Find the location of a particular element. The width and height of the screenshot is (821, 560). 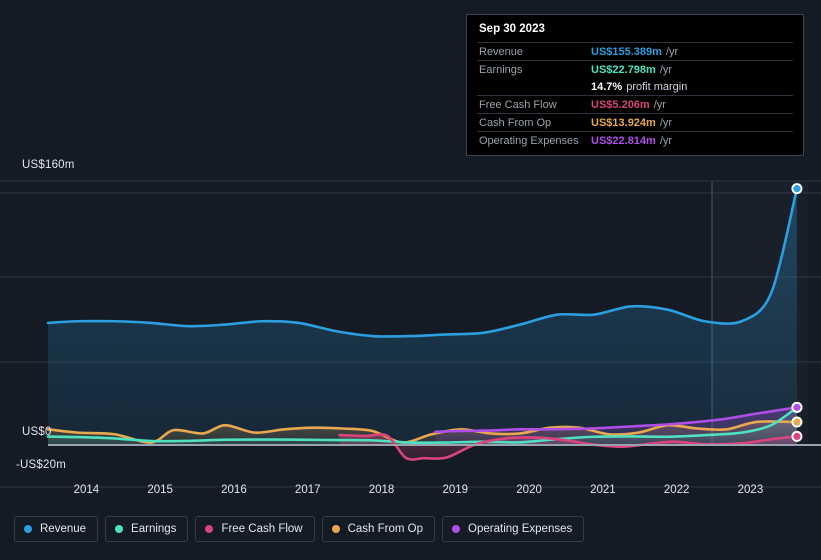

legend-item-cash-from-op: Cash From Op is located at coordinates (378, 529).